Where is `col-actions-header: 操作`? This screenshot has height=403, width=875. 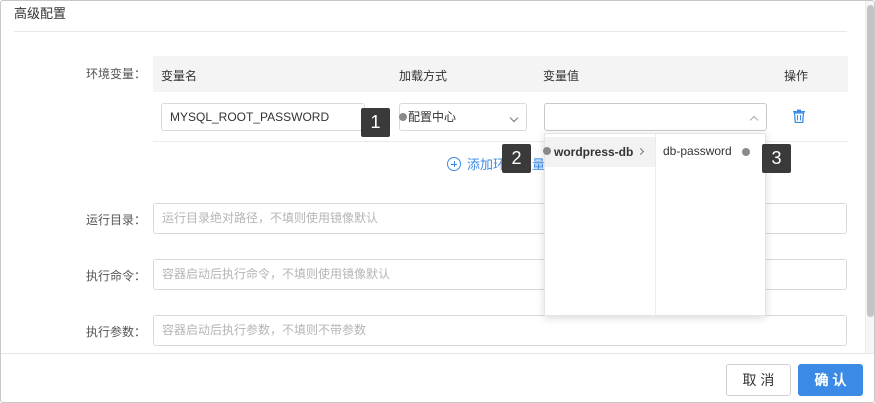
col-actions-header: 操作 is located at coordinates (796, 76).